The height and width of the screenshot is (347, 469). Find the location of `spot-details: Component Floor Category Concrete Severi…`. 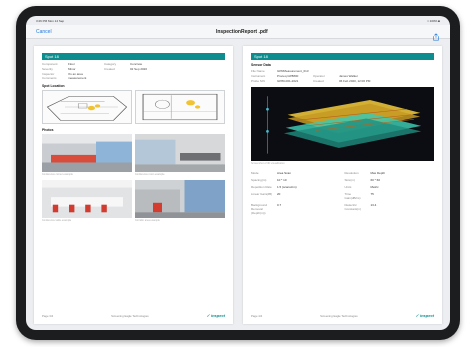

spot-details: Component Floor Category Concrete Severi… is located at coordinates (133, 71).